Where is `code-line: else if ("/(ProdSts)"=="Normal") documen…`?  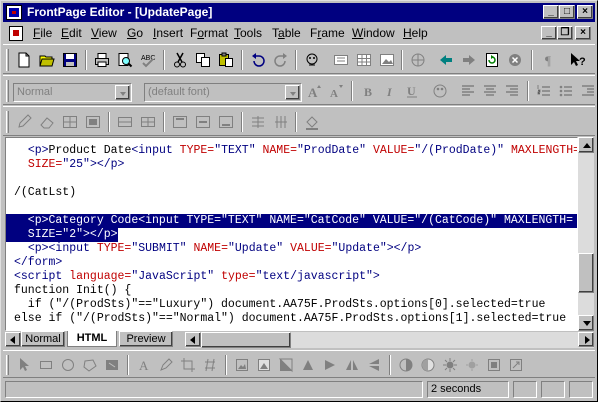 code-line: else if ("/(ProdSts)"=="Normal") documen… is located at coordinates (290, 319).